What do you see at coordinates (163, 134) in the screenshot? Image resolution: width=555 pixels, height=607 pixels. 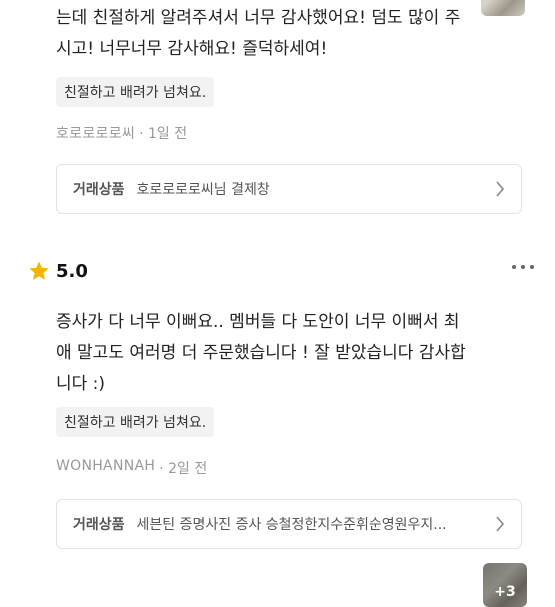 I see `review-time: · 1일 전` at bounding box center [163, 134].